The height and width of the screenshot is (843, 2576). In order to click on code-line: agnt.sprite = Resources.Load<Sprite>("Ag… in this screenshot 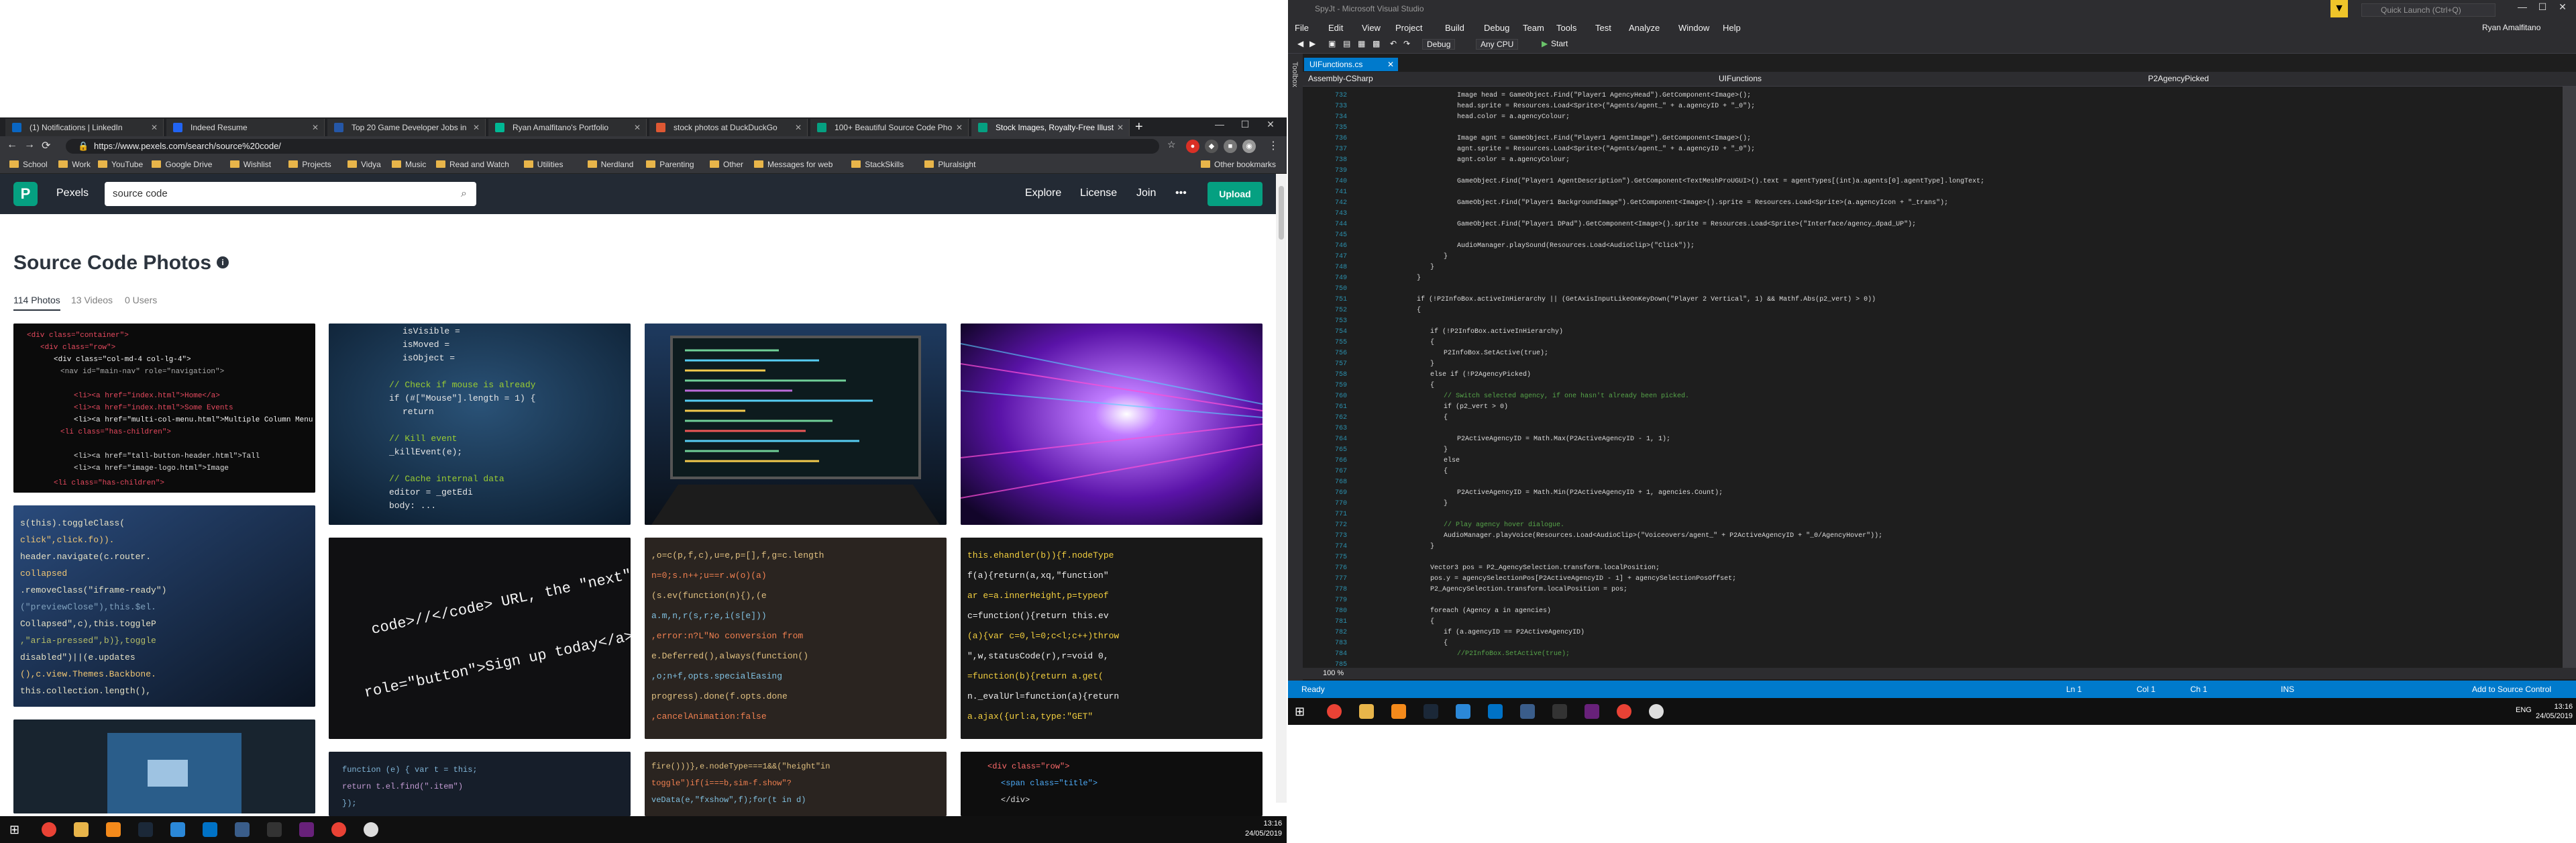, I will do `click(1606, 150)`.